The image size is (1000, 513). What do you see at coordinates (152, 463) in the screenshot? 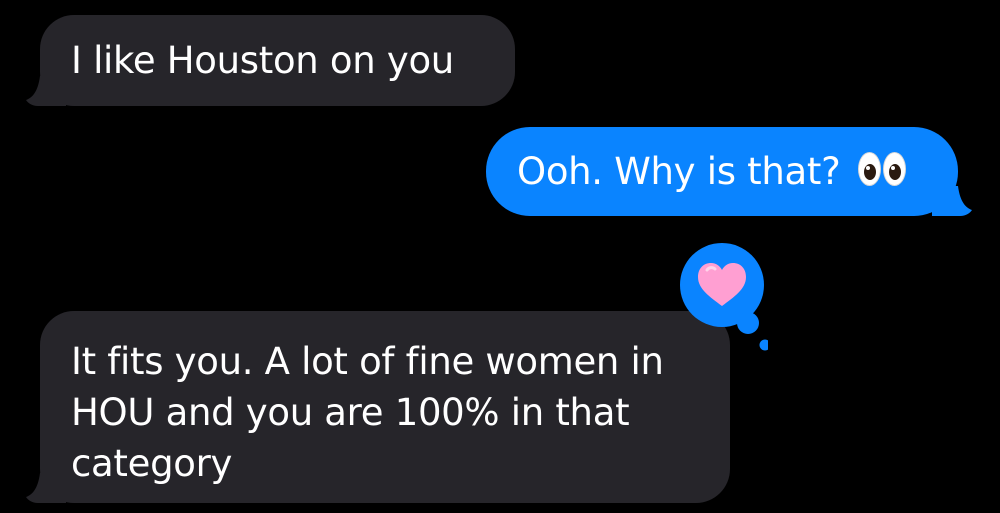
I see `message-text-line: category` at bounding box center [152, 463].